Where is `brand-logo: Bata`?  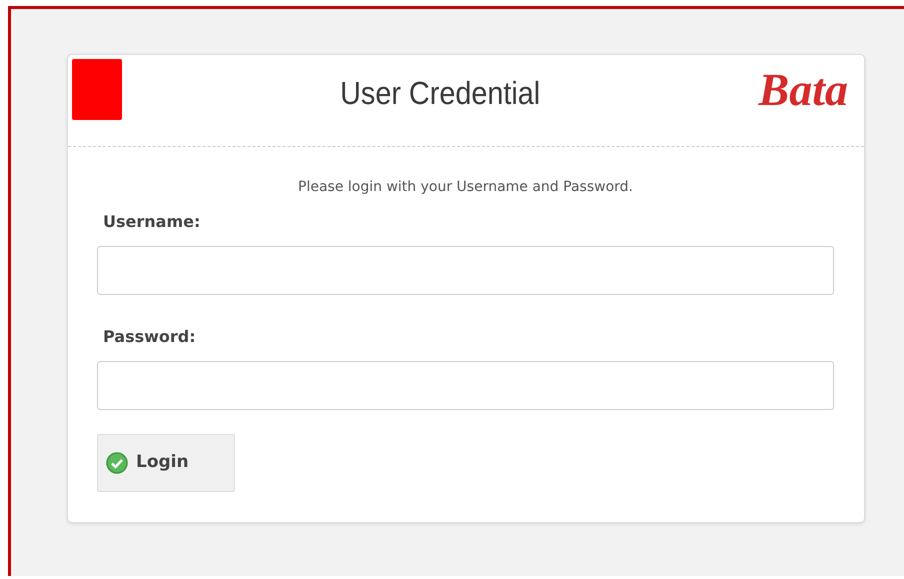
brand-logo: Bata is located at coordinates (803, 90).